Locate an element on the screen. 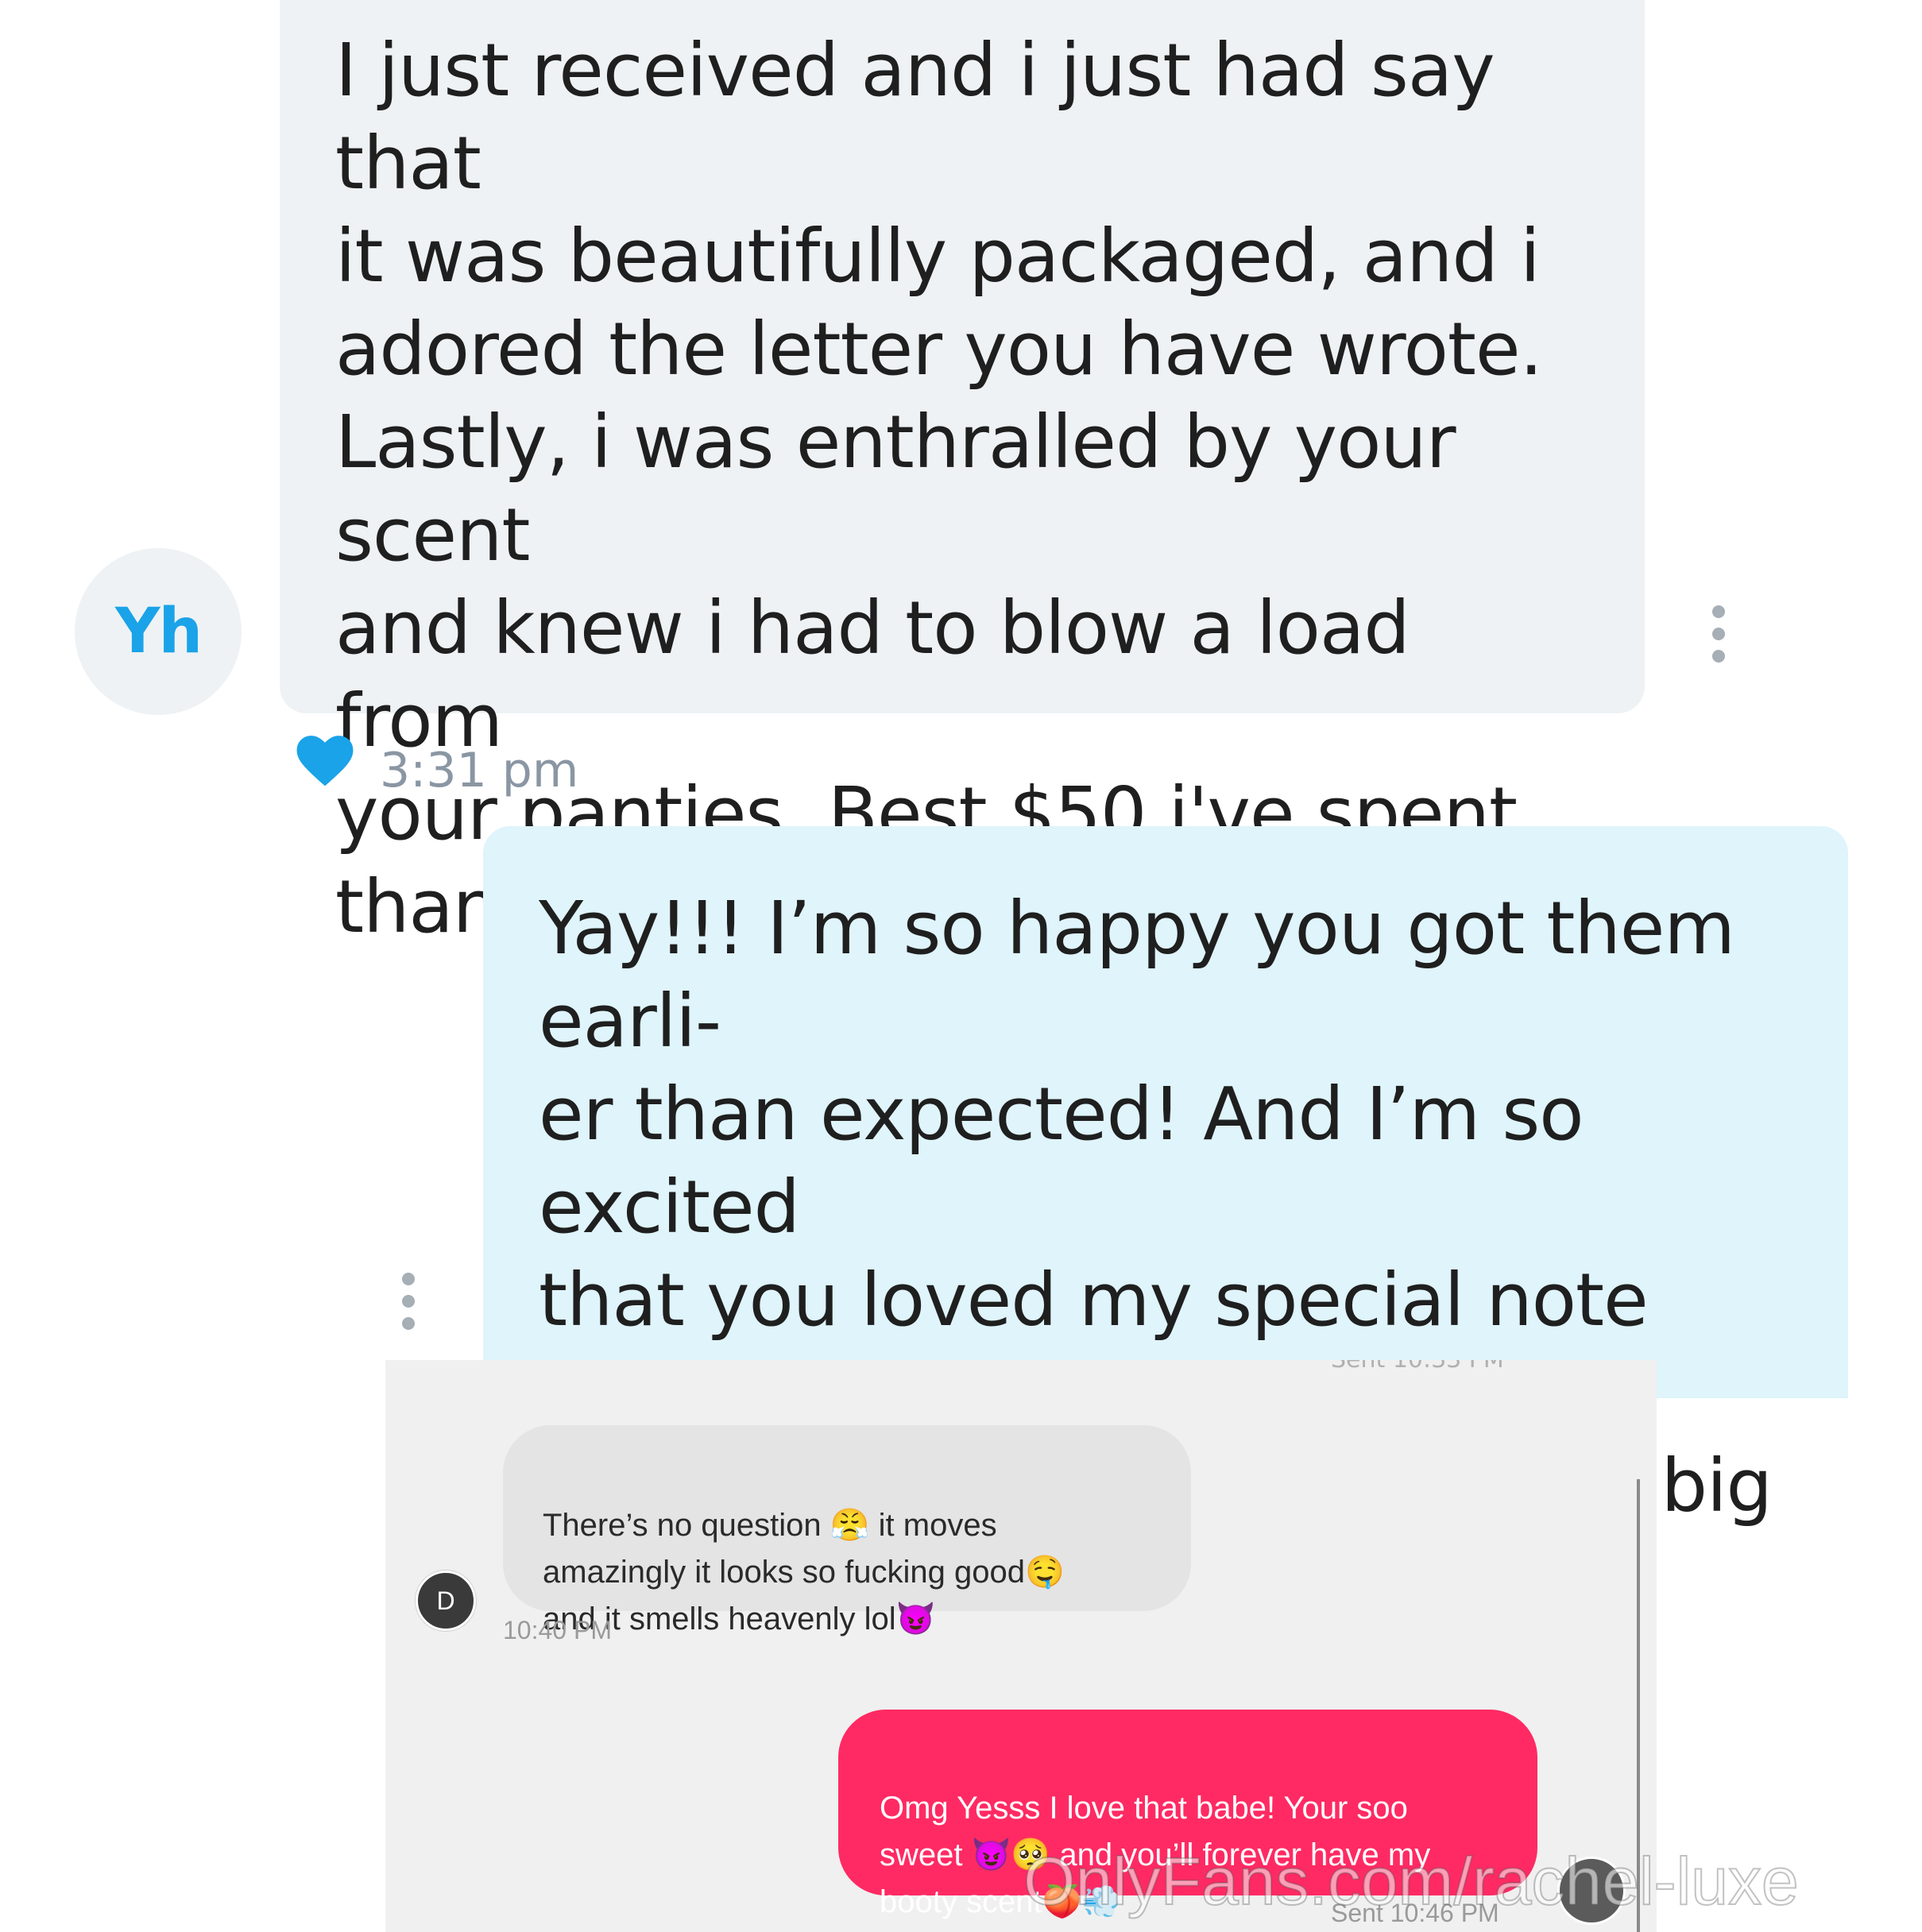 This screenshot has width=1922, height=1932. watermark: OnlyFans.com/rachel-luxe is located at coordinates (1412, 1881).